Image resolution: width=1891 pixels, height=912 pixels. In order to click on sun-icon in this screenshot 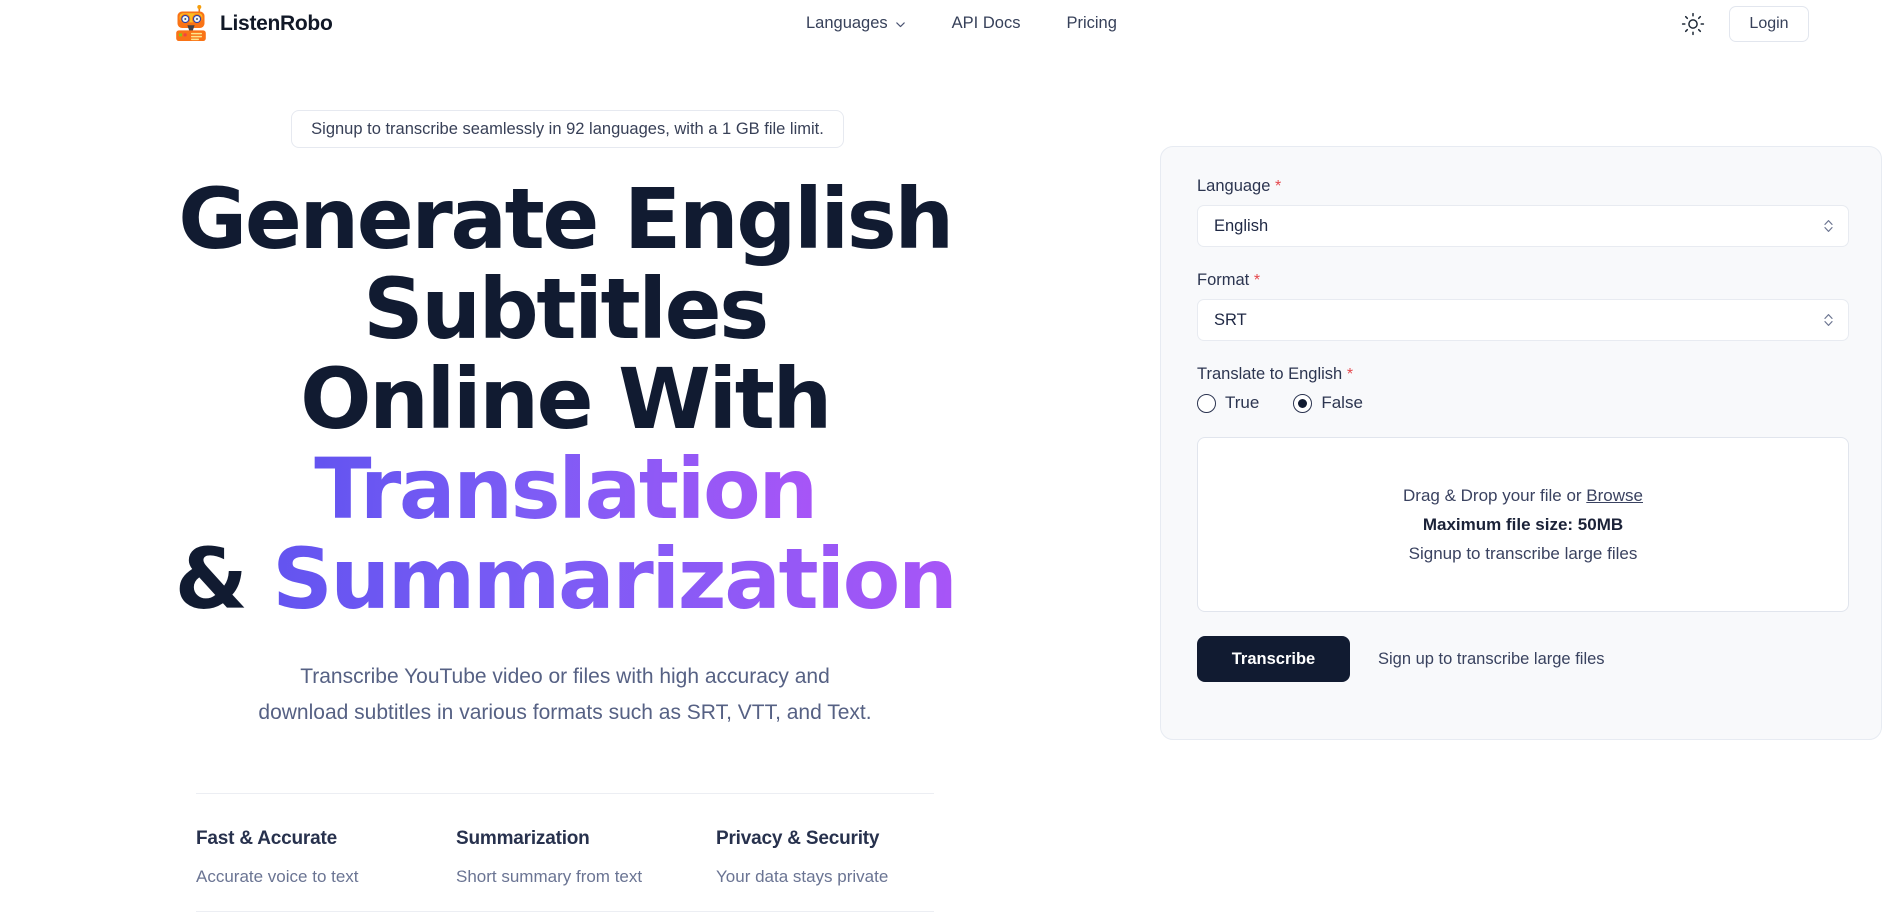, I will do `click(1693, 24)`.